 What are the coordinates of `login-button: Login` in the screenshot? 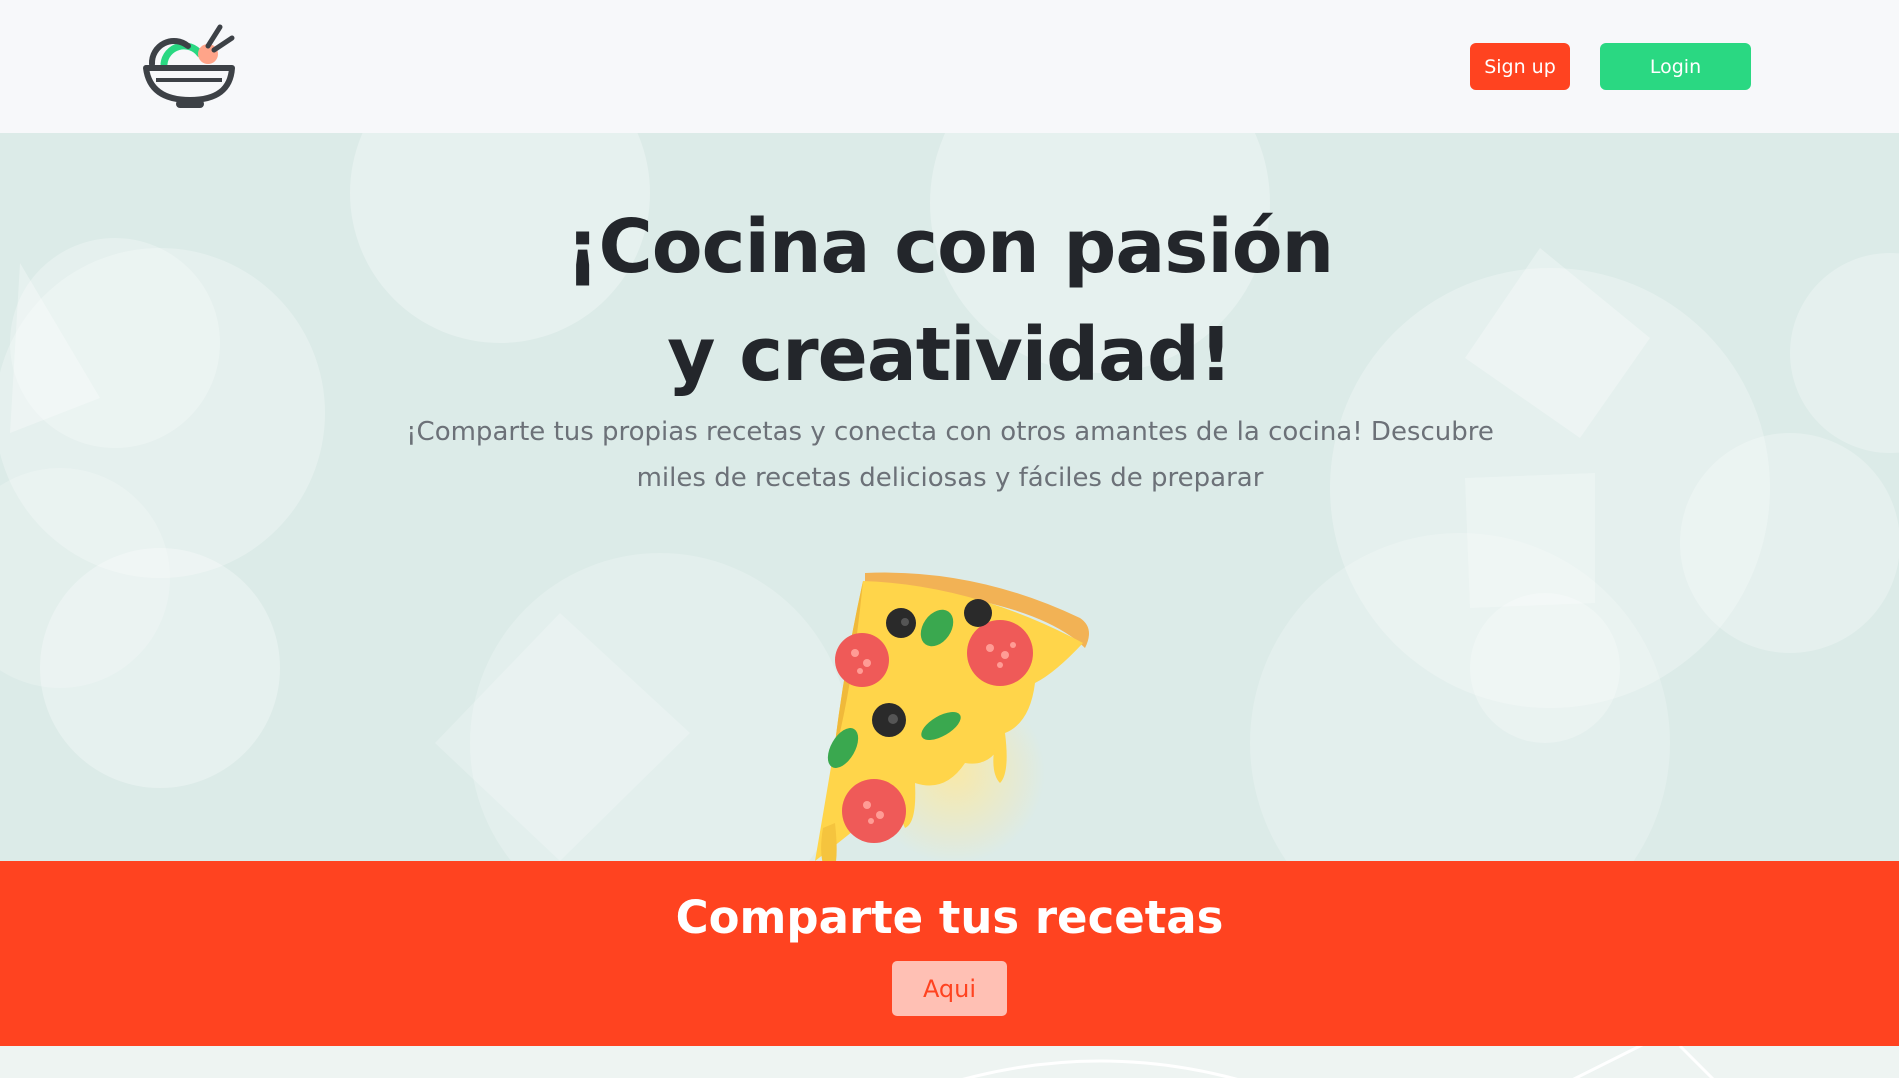 It's located at (1675, 66).